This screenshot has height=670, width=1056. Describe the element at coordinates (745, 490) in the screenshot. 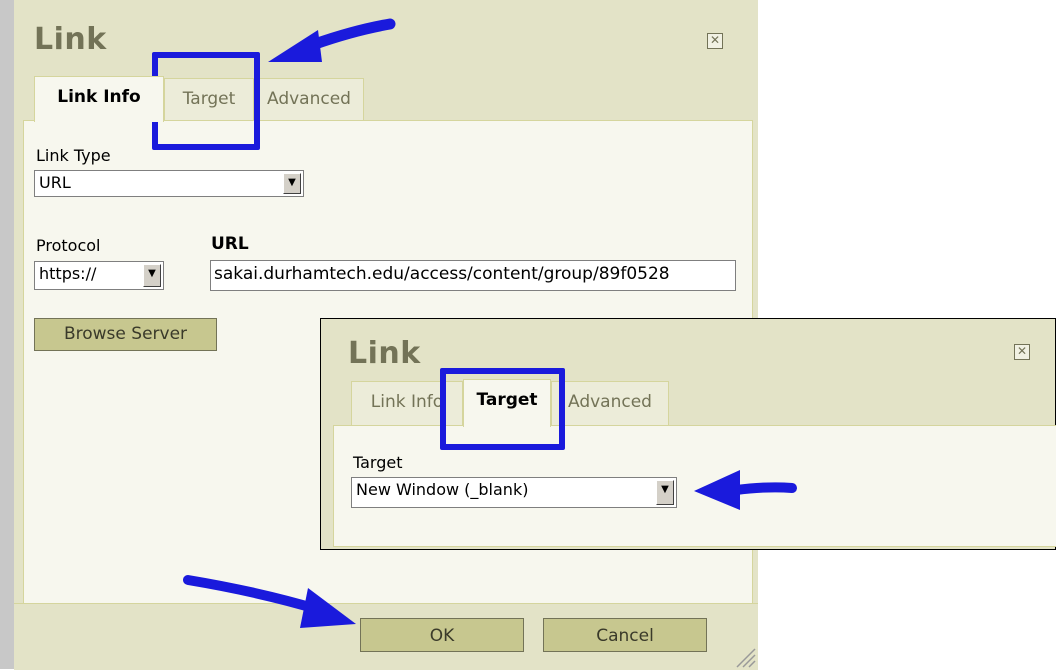

I see `arrow-to-target-select-icon` at that location.